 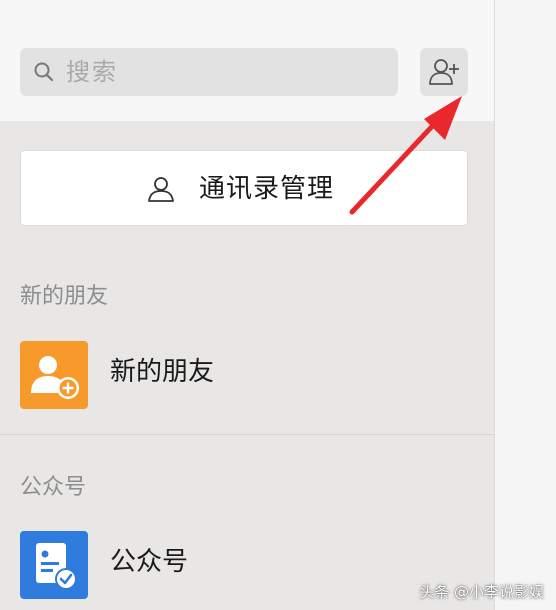 What do you see at coordinates (247, 378) in the screenshot?
I see `list-item-new-friends: 新的朋友` at bounding box center [247, 378].